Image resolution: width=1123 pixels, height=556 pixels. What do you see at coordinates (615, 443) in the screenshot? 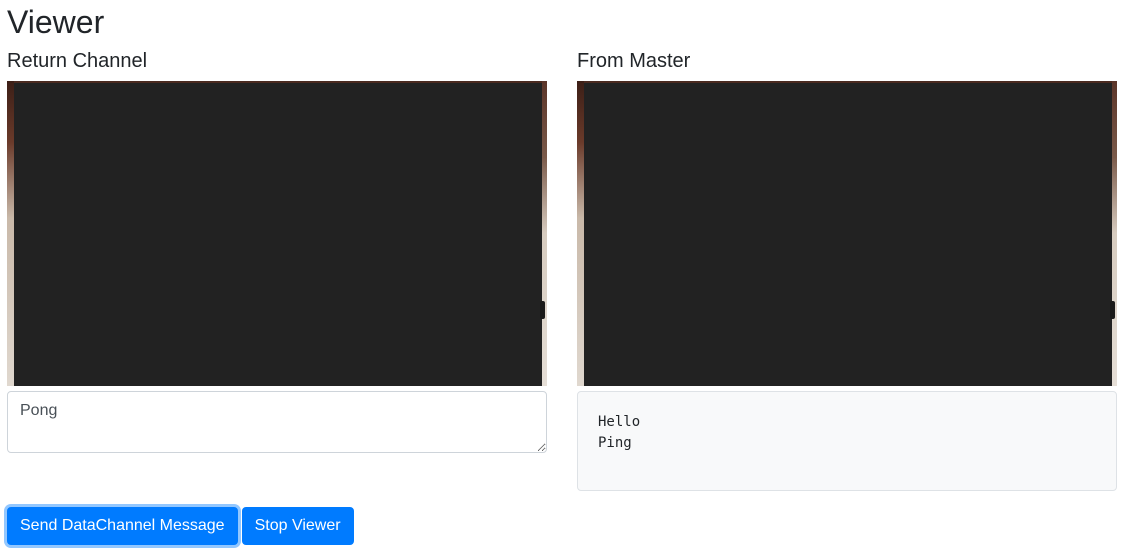
I see `log-line: Ping` at bounding box center [615, 443].